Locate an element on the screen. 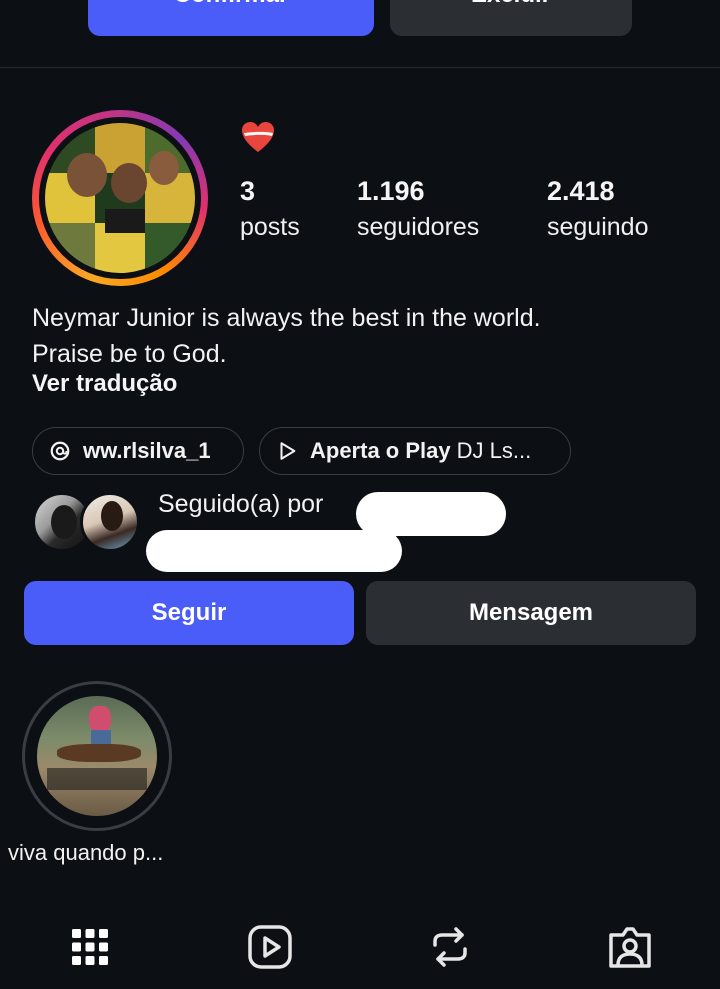 This screenshot has width=720, height=989. redaction-mark is located at coordinates (274, 551).